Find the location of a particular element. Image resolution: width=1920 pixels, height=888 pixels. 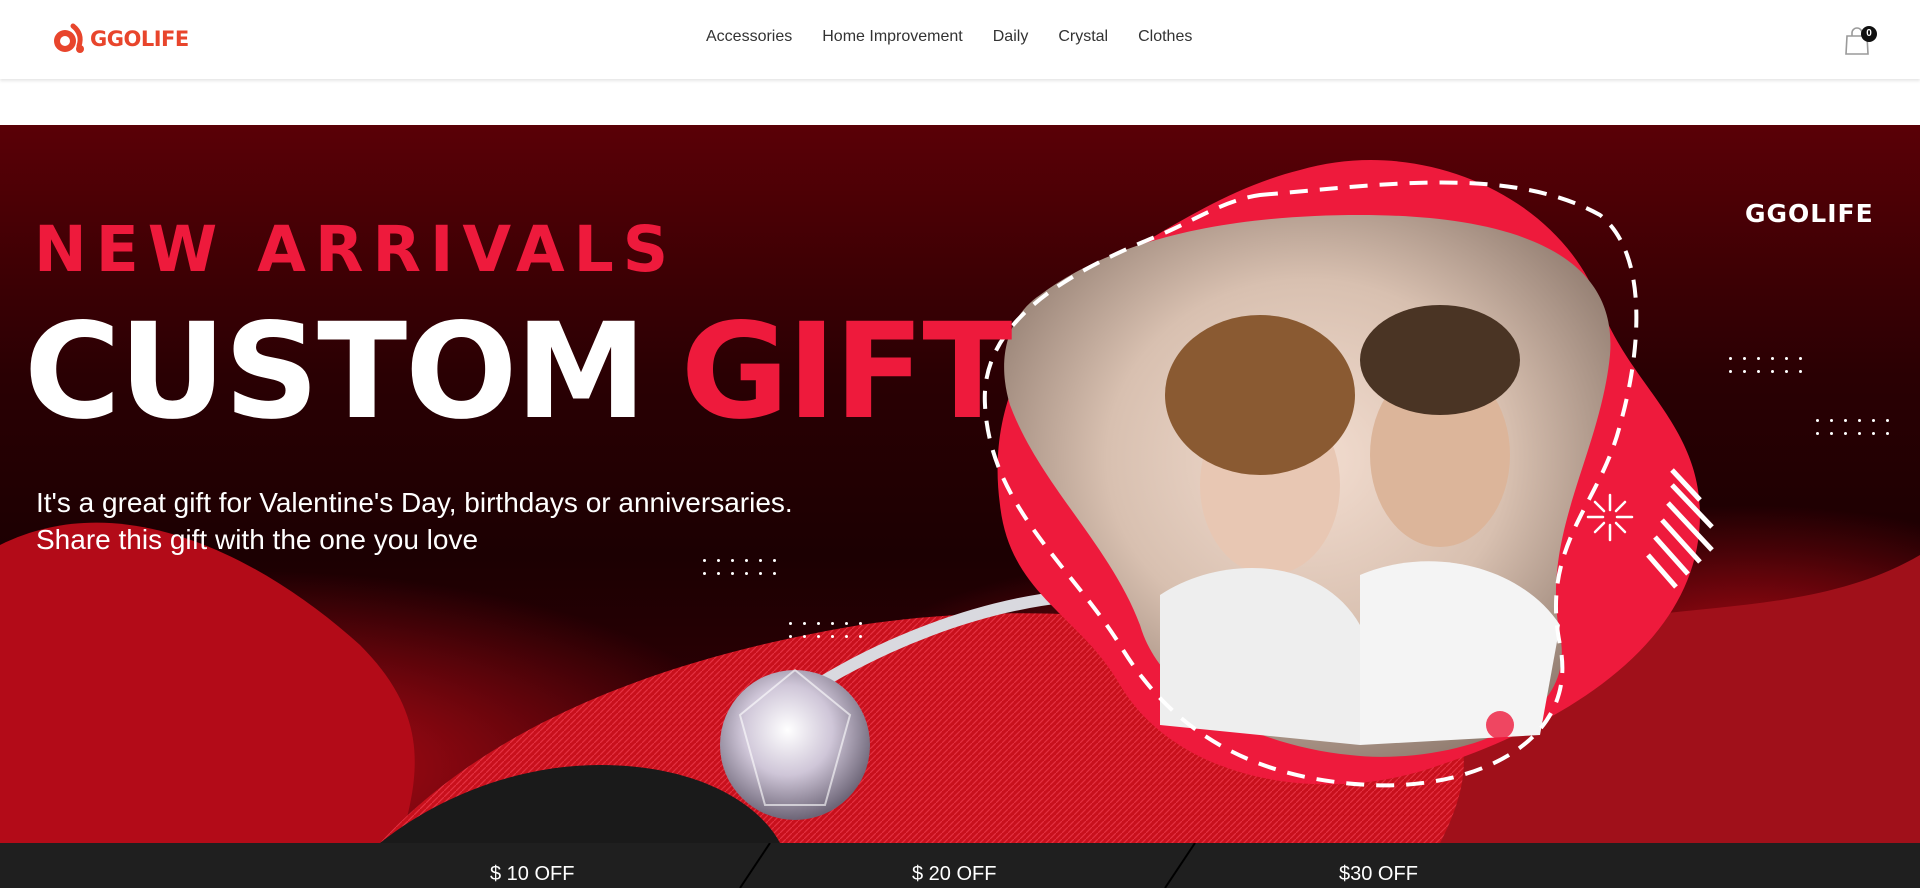

hero-title: CUSTOM GIFT is located at coordinates (518, 372).